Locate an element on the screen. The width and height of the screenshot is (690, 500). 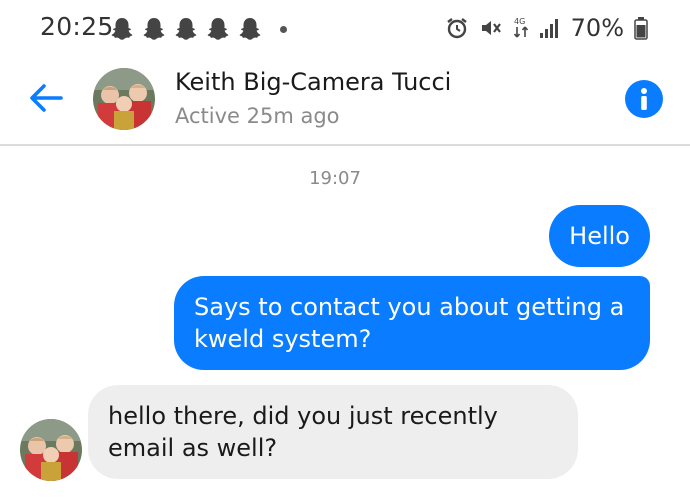
signal-icon is located at coordinates (548, 28).